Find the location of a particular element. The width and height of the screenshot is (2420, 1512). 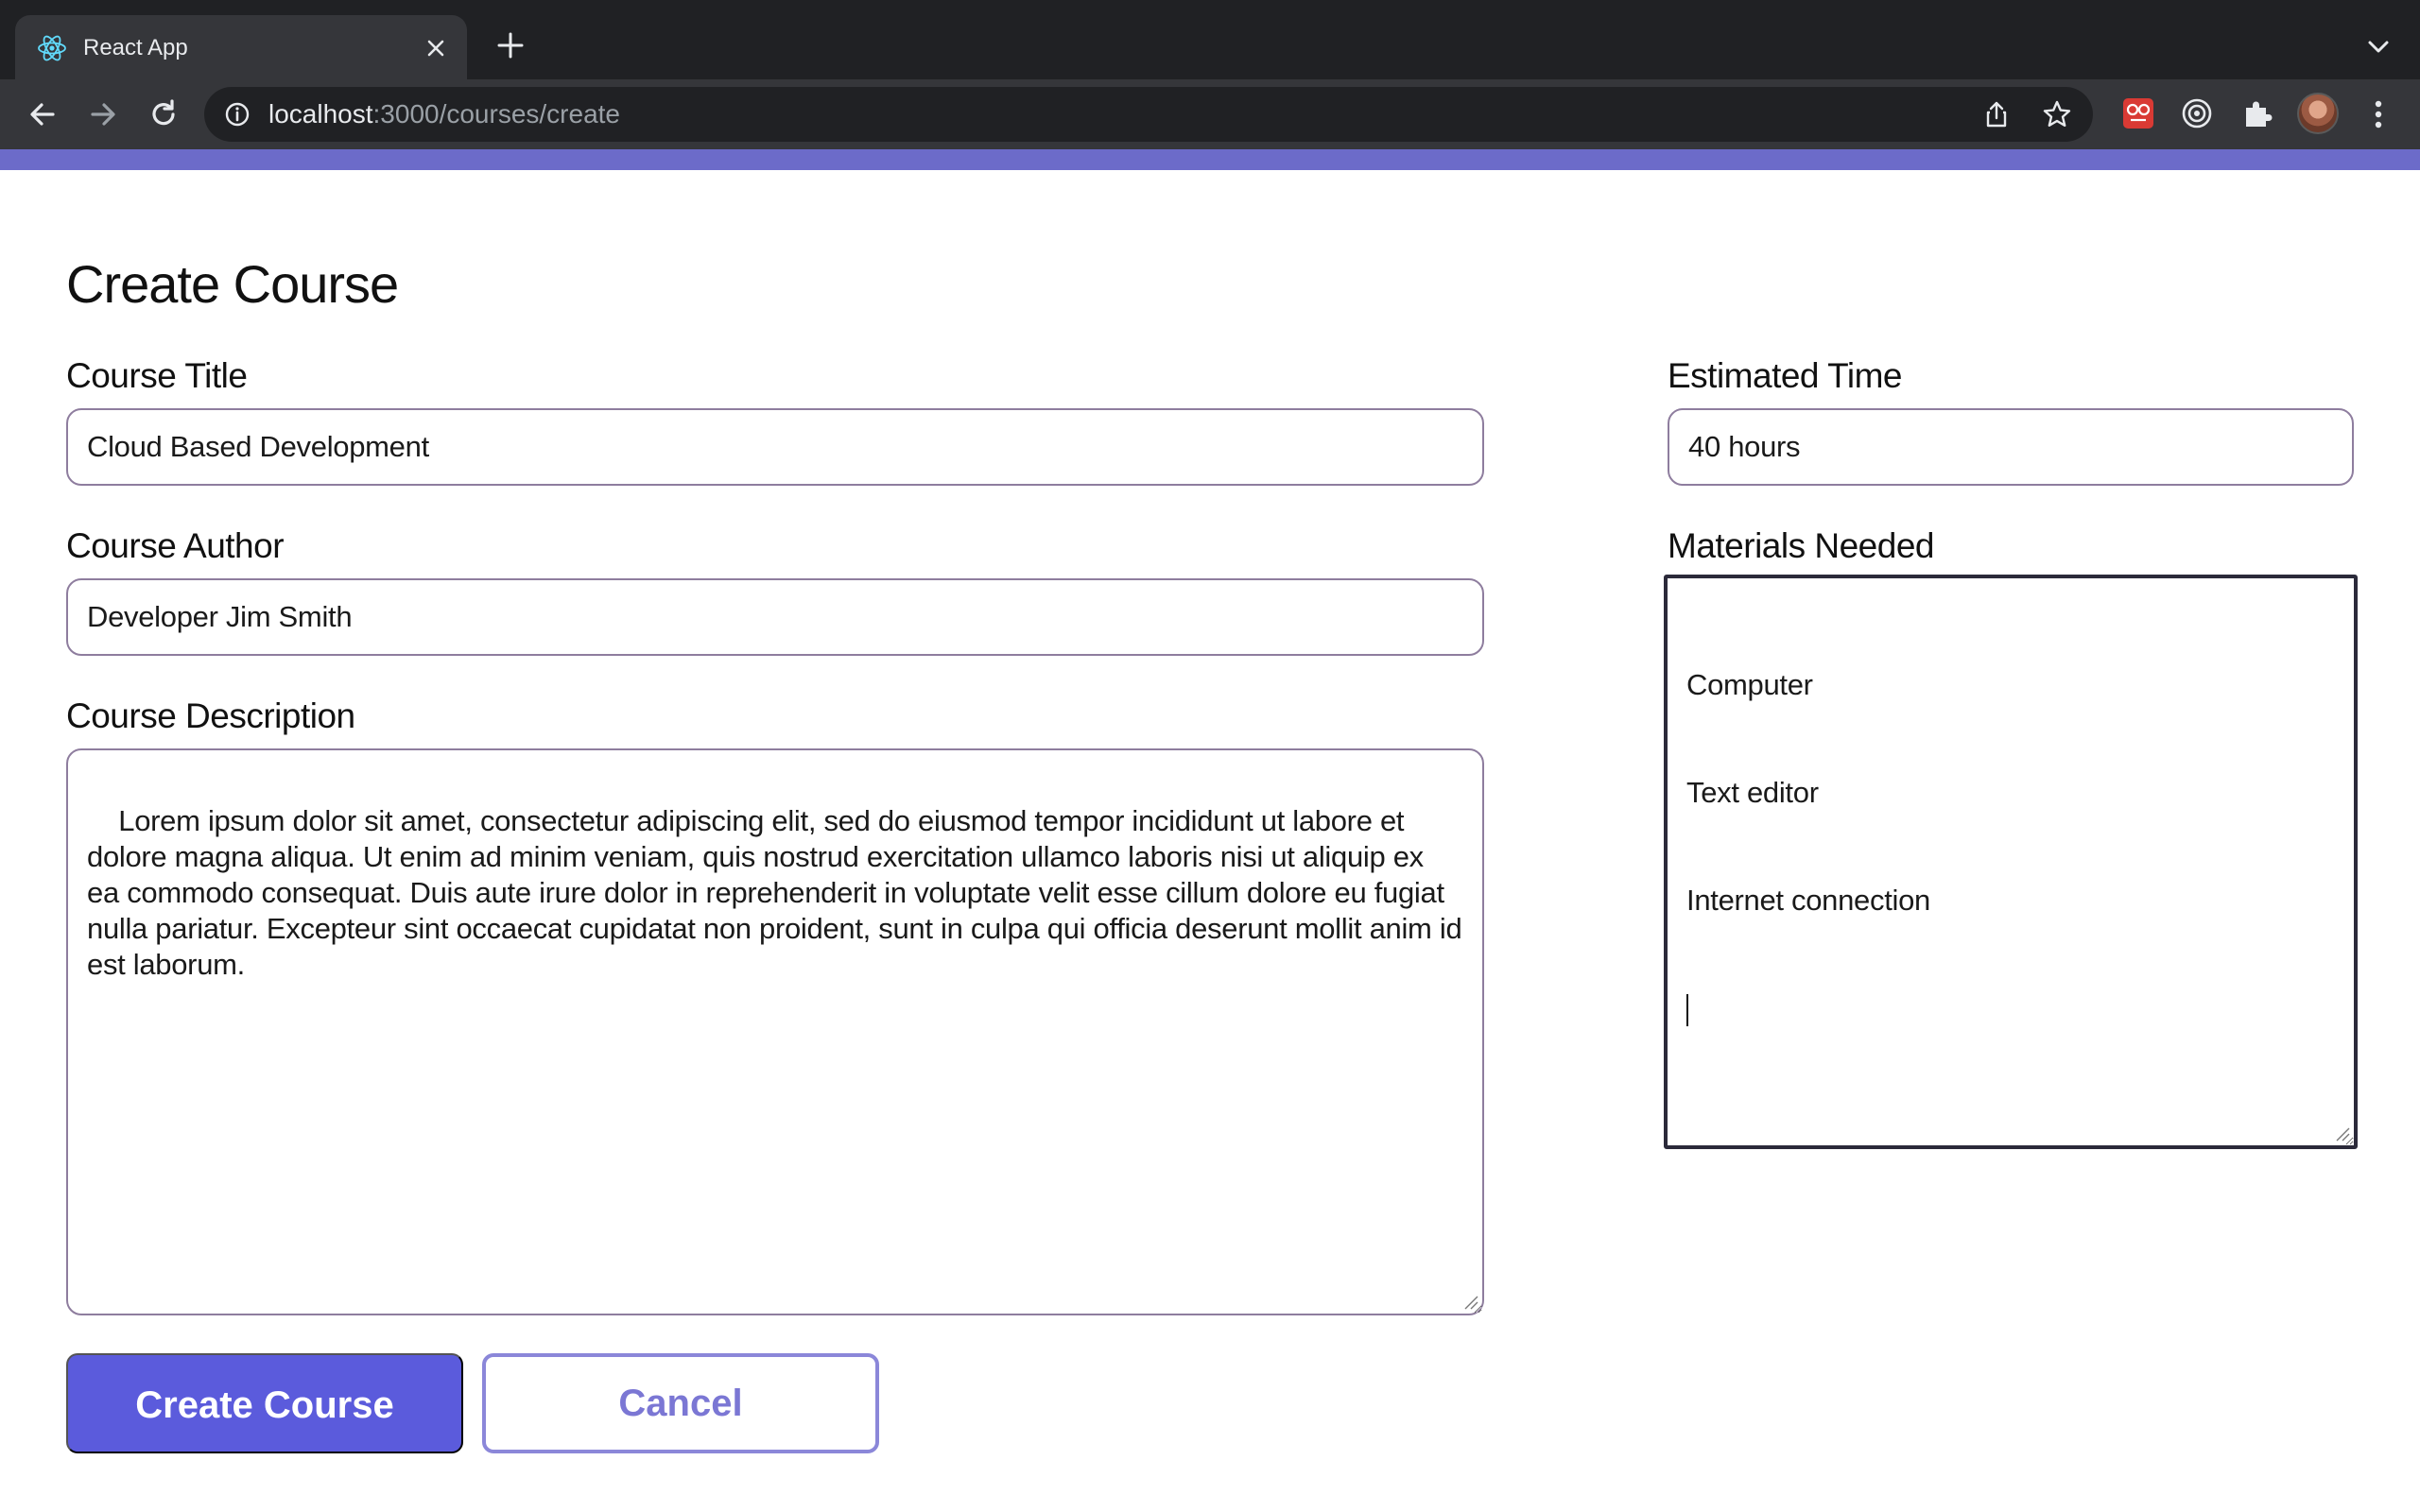

reload-icon is located at coordinates (163, 114).